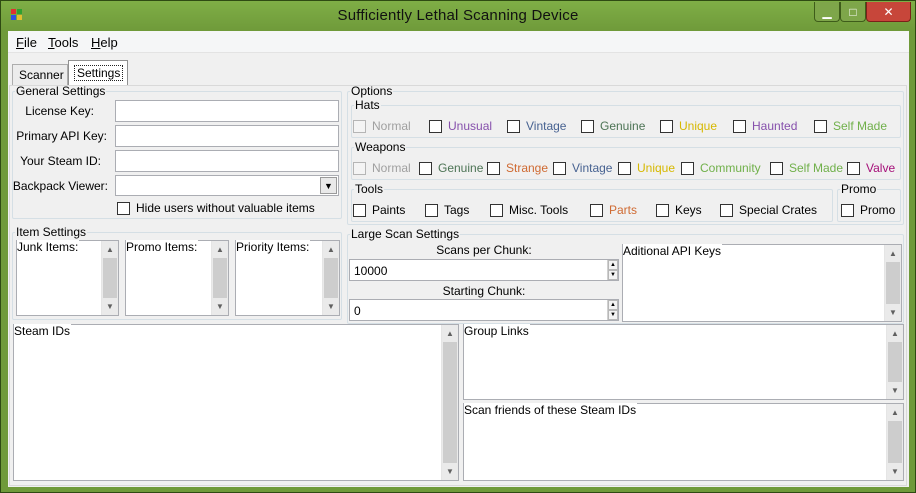 The image size is (916, 493). Describe the element at coordinates (484, 270) in the screenshot. I see `scans-per-chunk-spinner: 10000 ▲ ▼` at that location.